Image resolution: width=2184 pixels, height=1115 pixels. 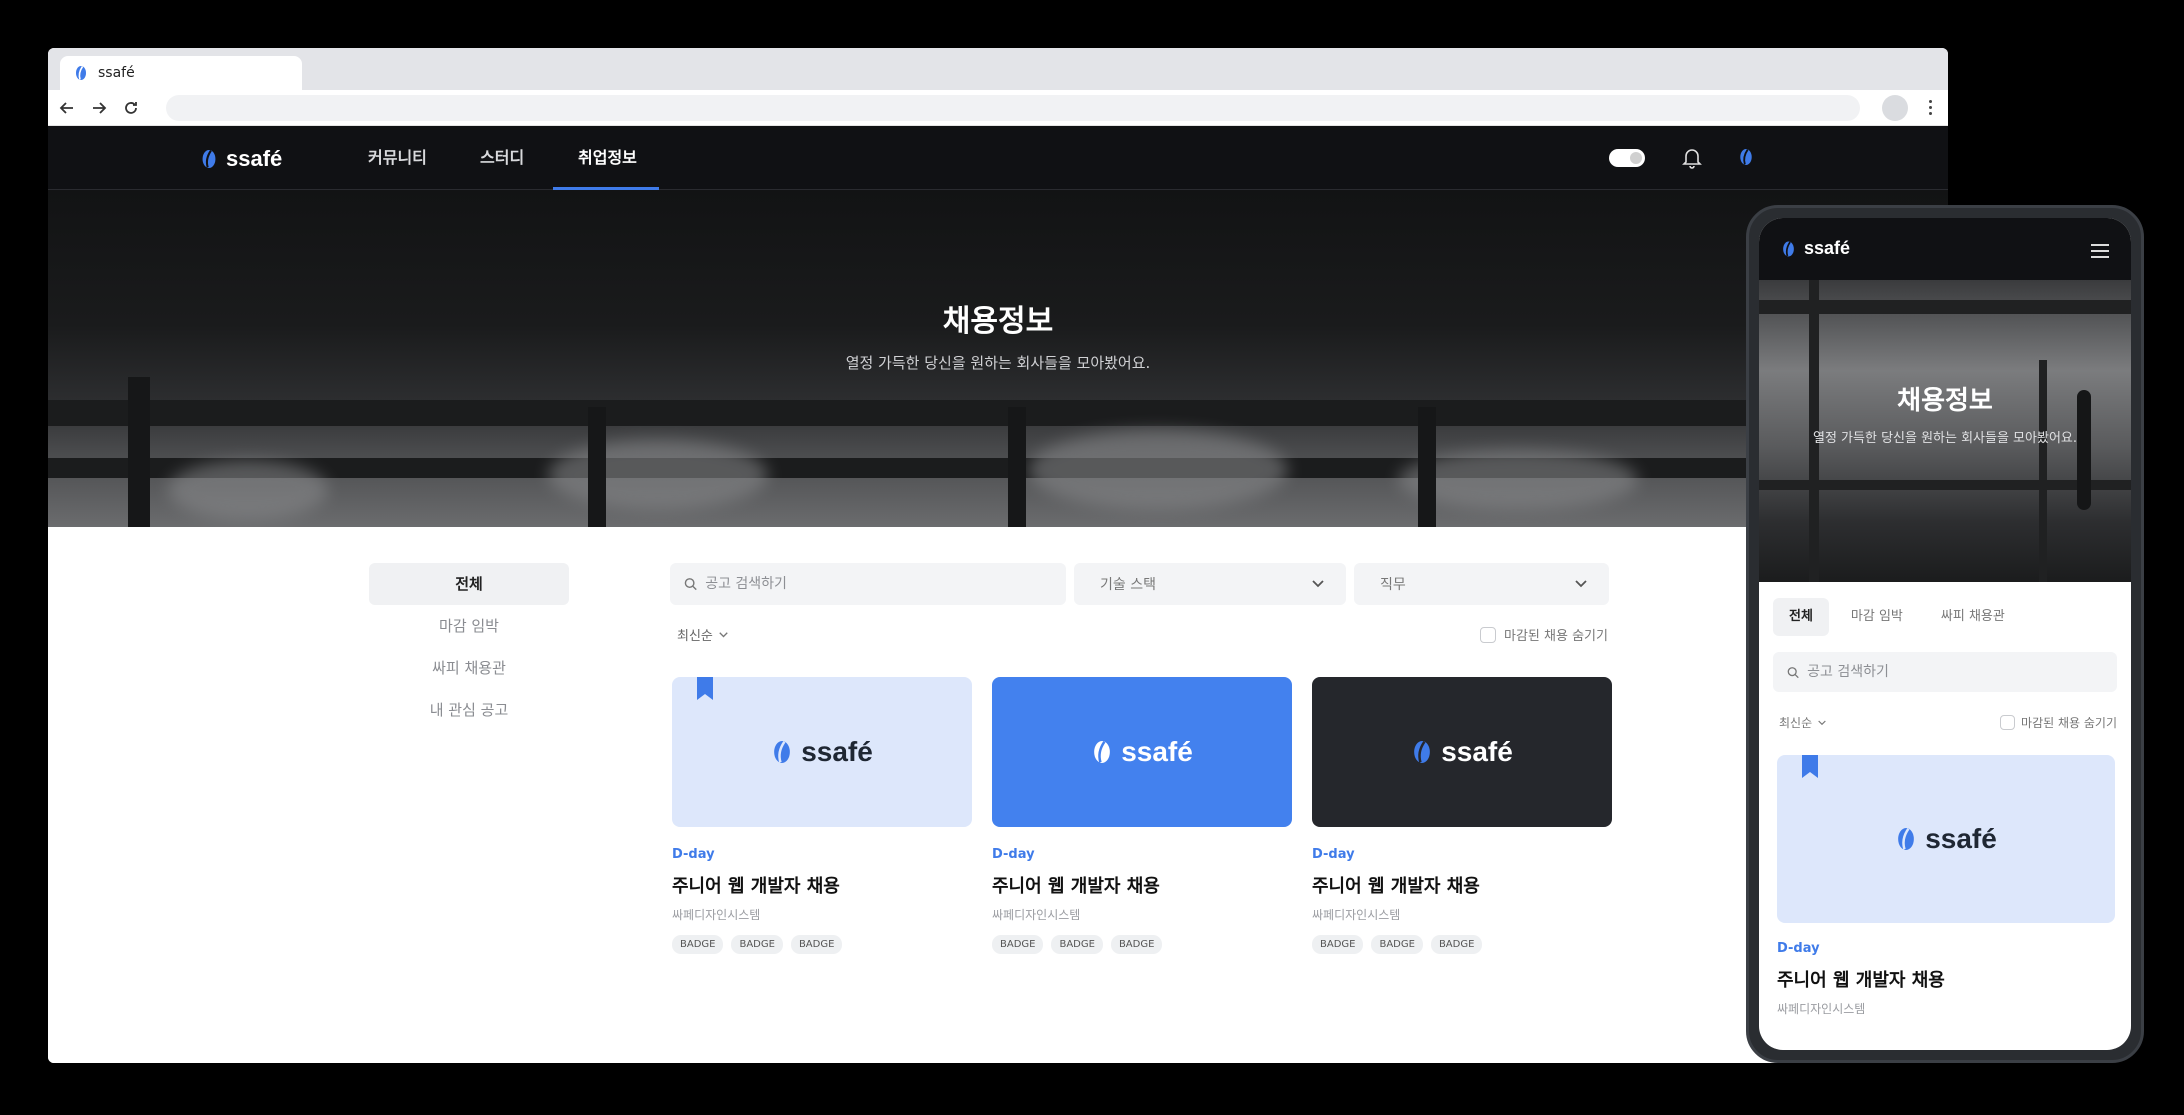 I want to click on tab-title: ssafé, so click(x=116, y=73).